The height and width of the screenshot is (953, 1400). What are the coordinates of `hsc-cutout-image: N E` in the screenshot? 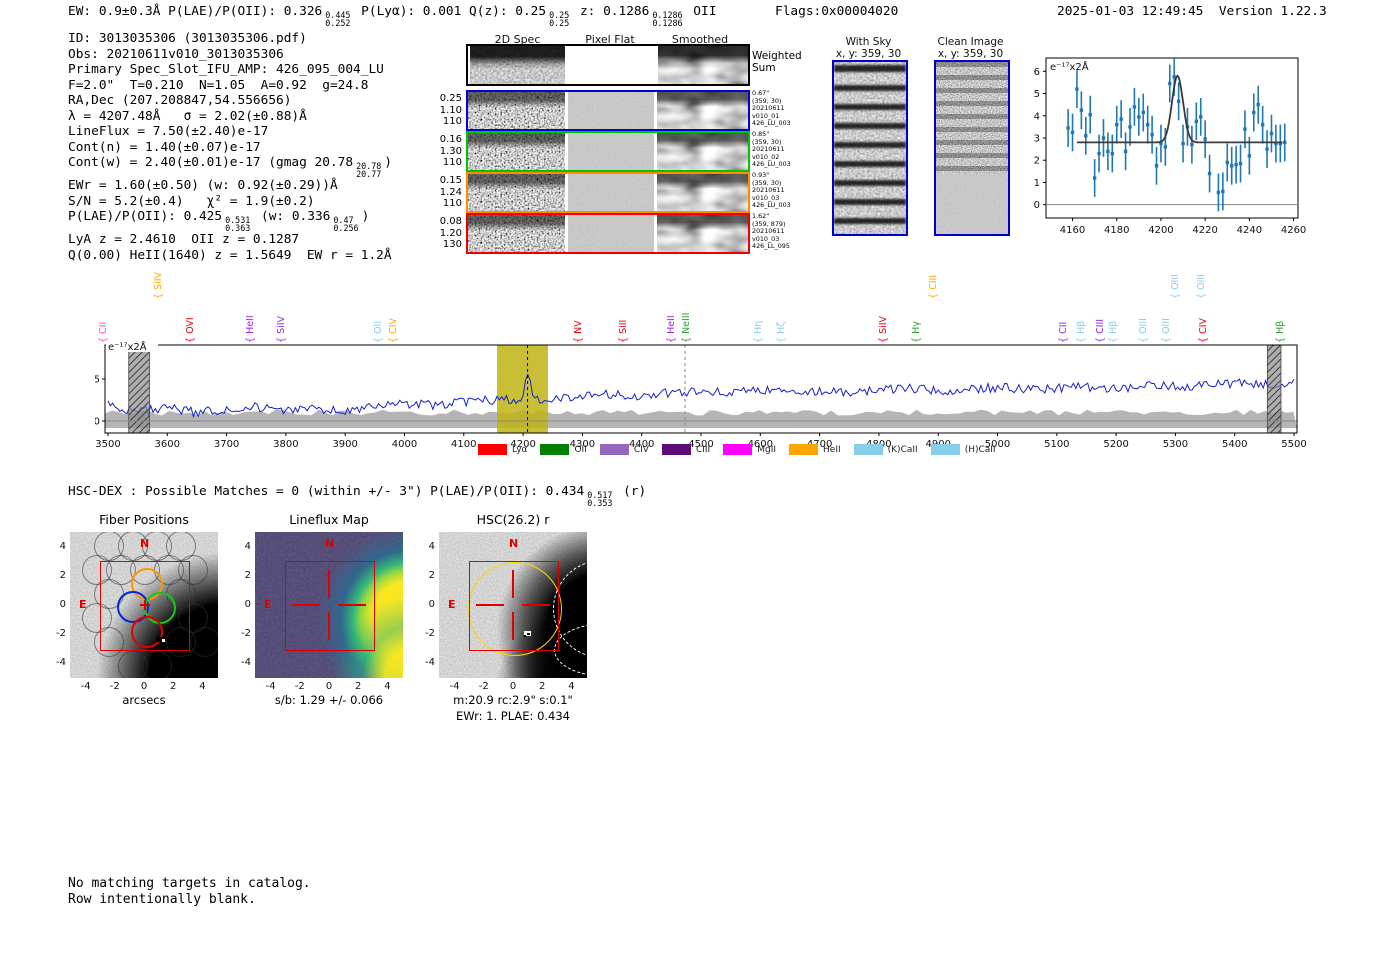 It's located at (513, 605).